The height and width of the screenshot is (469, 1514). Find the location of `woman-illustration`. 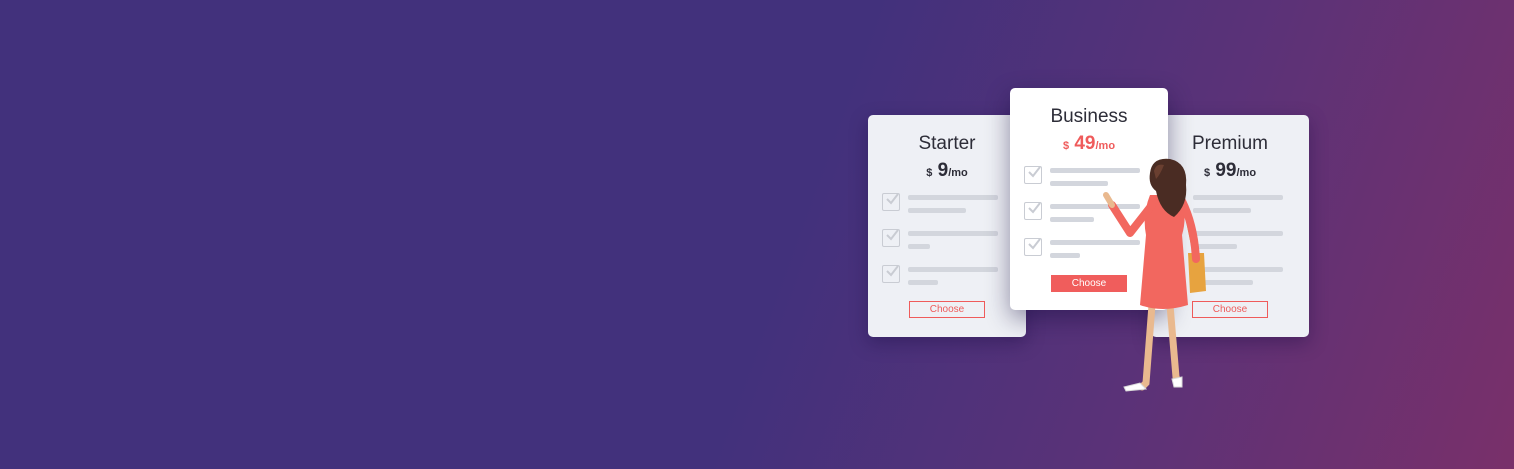

woman-illustration is located at coordinates (1154, 275).